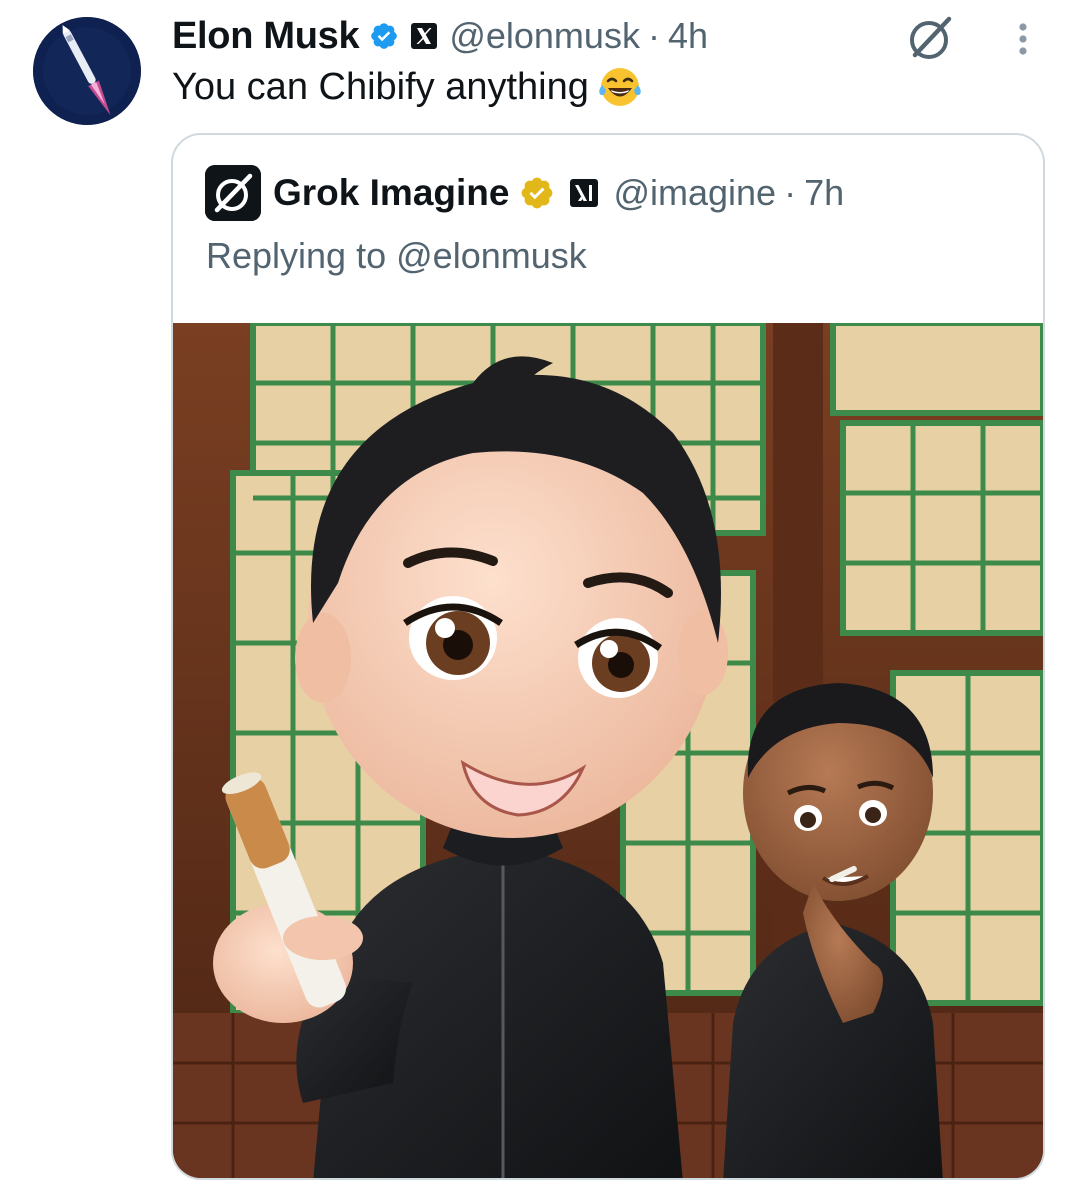  What do you see at coordinates (688, 36) in the screenshot?
I see `post-timestamp: 4h` at bounding box center [688, 36].